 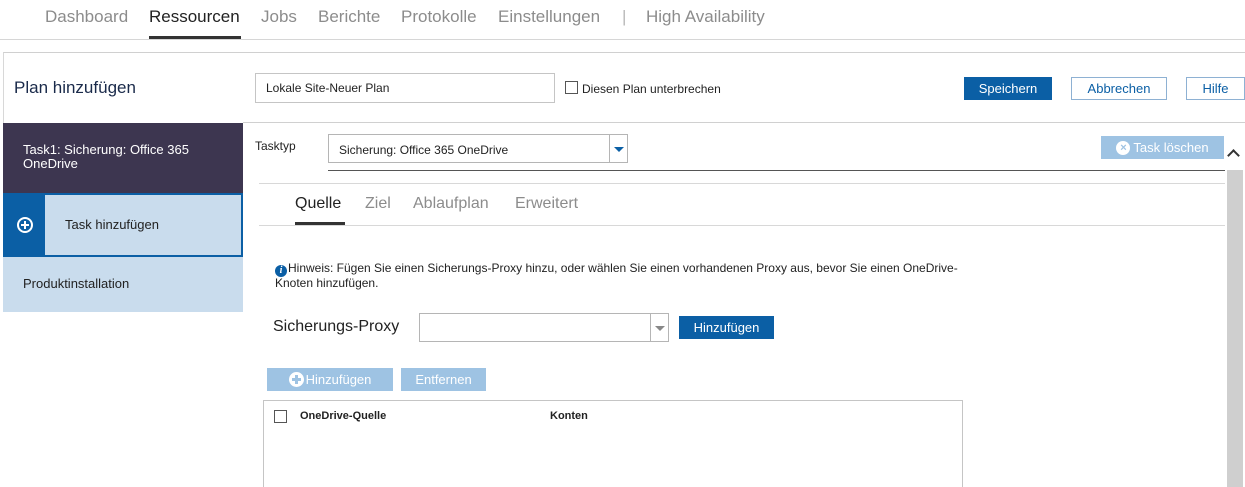 I want to click on sidebar-item-add-task: Task hinzufügen, so click(x=123, y=225).